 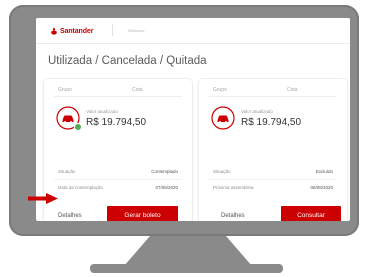 I want to click on top-bar: Santander Welcome, so click(x=193, y=31).